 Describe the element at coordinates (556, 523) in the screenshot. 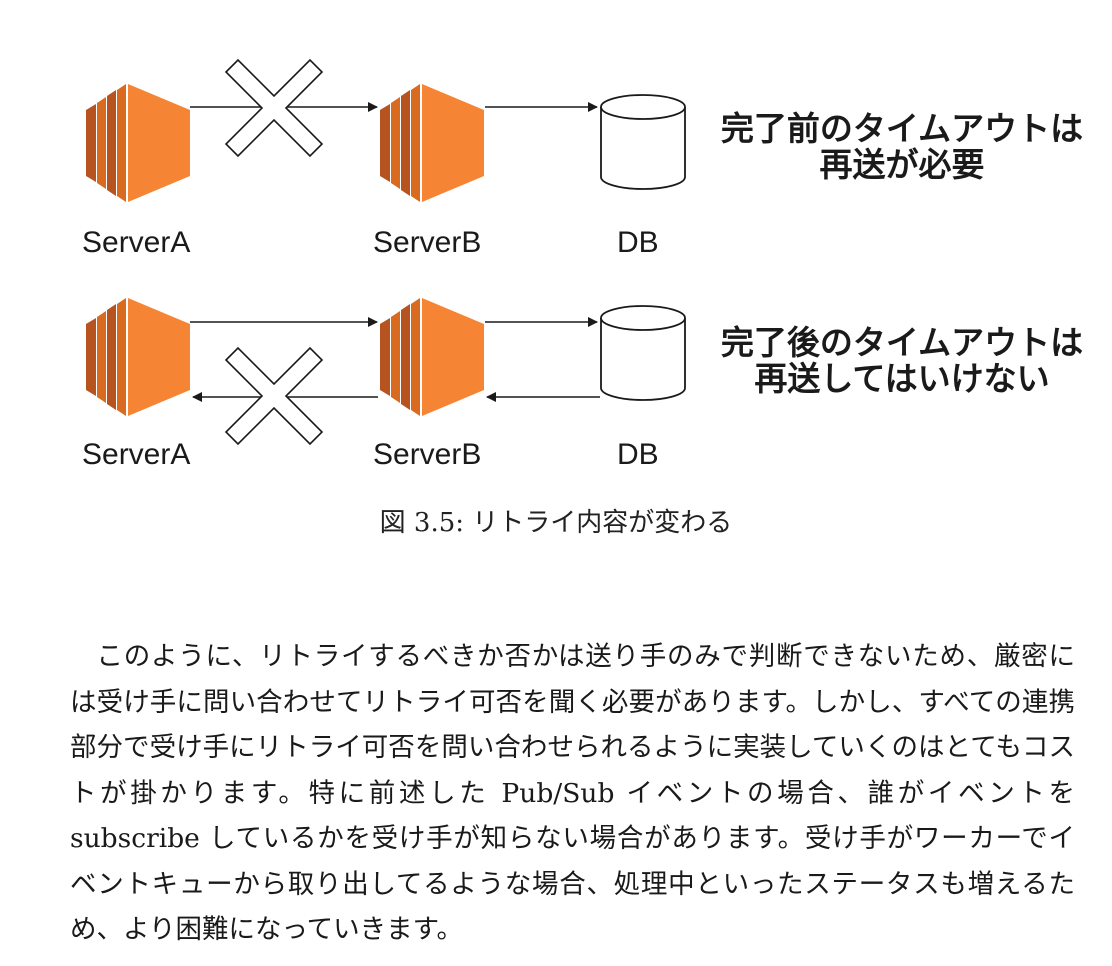

I see `figure-caption: 図 3.5: リトライ内容が変わる` at that location.